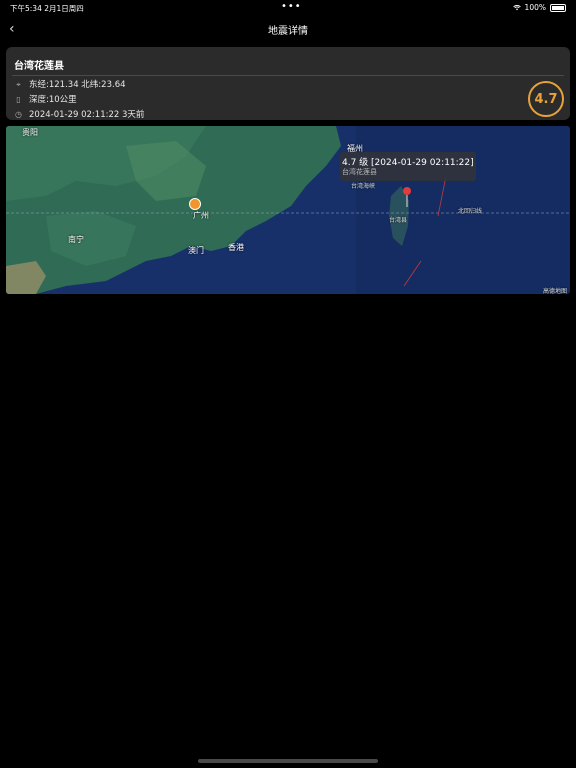 This screenshot has height=768, width=576. What do you see at coordinates (288, 761) in the screenshot?
I see `home-indicator` at bounding box center [288, 761].